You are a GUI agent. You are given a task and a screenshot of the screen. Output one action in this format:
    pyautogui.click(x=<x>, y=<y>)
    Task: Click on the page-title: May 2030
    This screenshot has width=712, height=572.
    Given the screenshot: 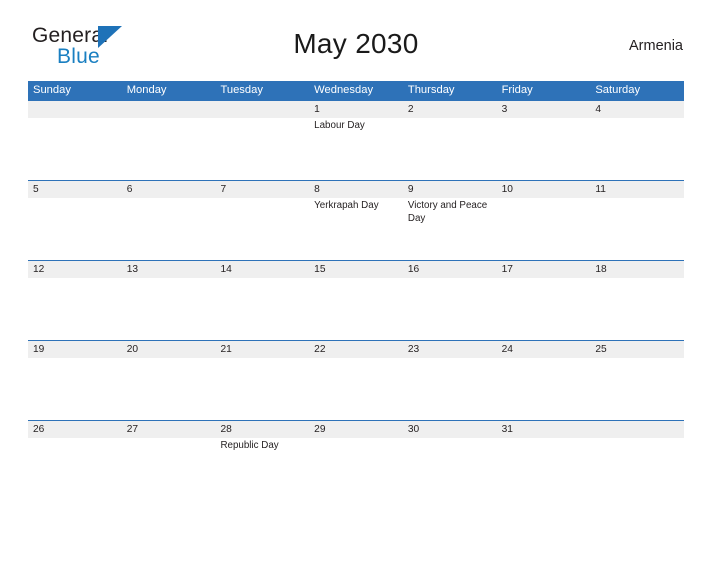 What is the action you would take?
    pyautogui.click(x=356, y=43)
    